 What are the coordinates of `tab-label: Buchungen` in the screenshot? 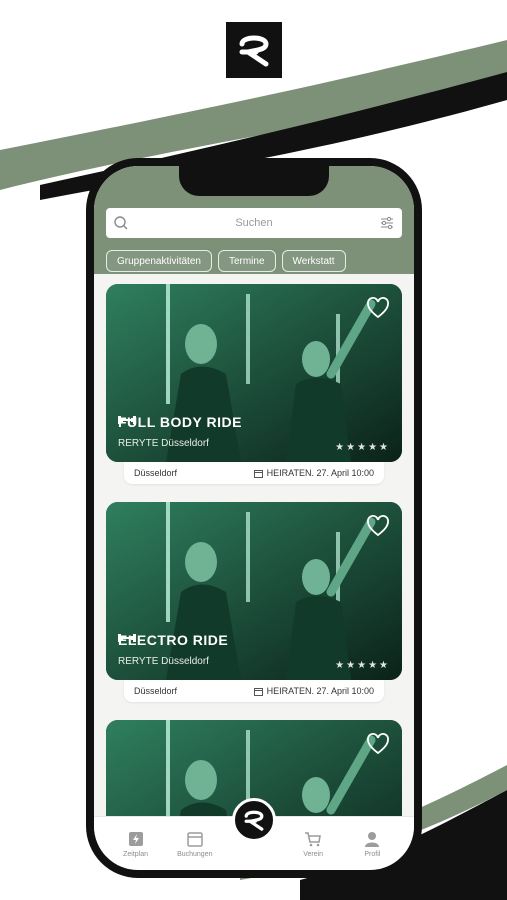 It's located at (195, 854).